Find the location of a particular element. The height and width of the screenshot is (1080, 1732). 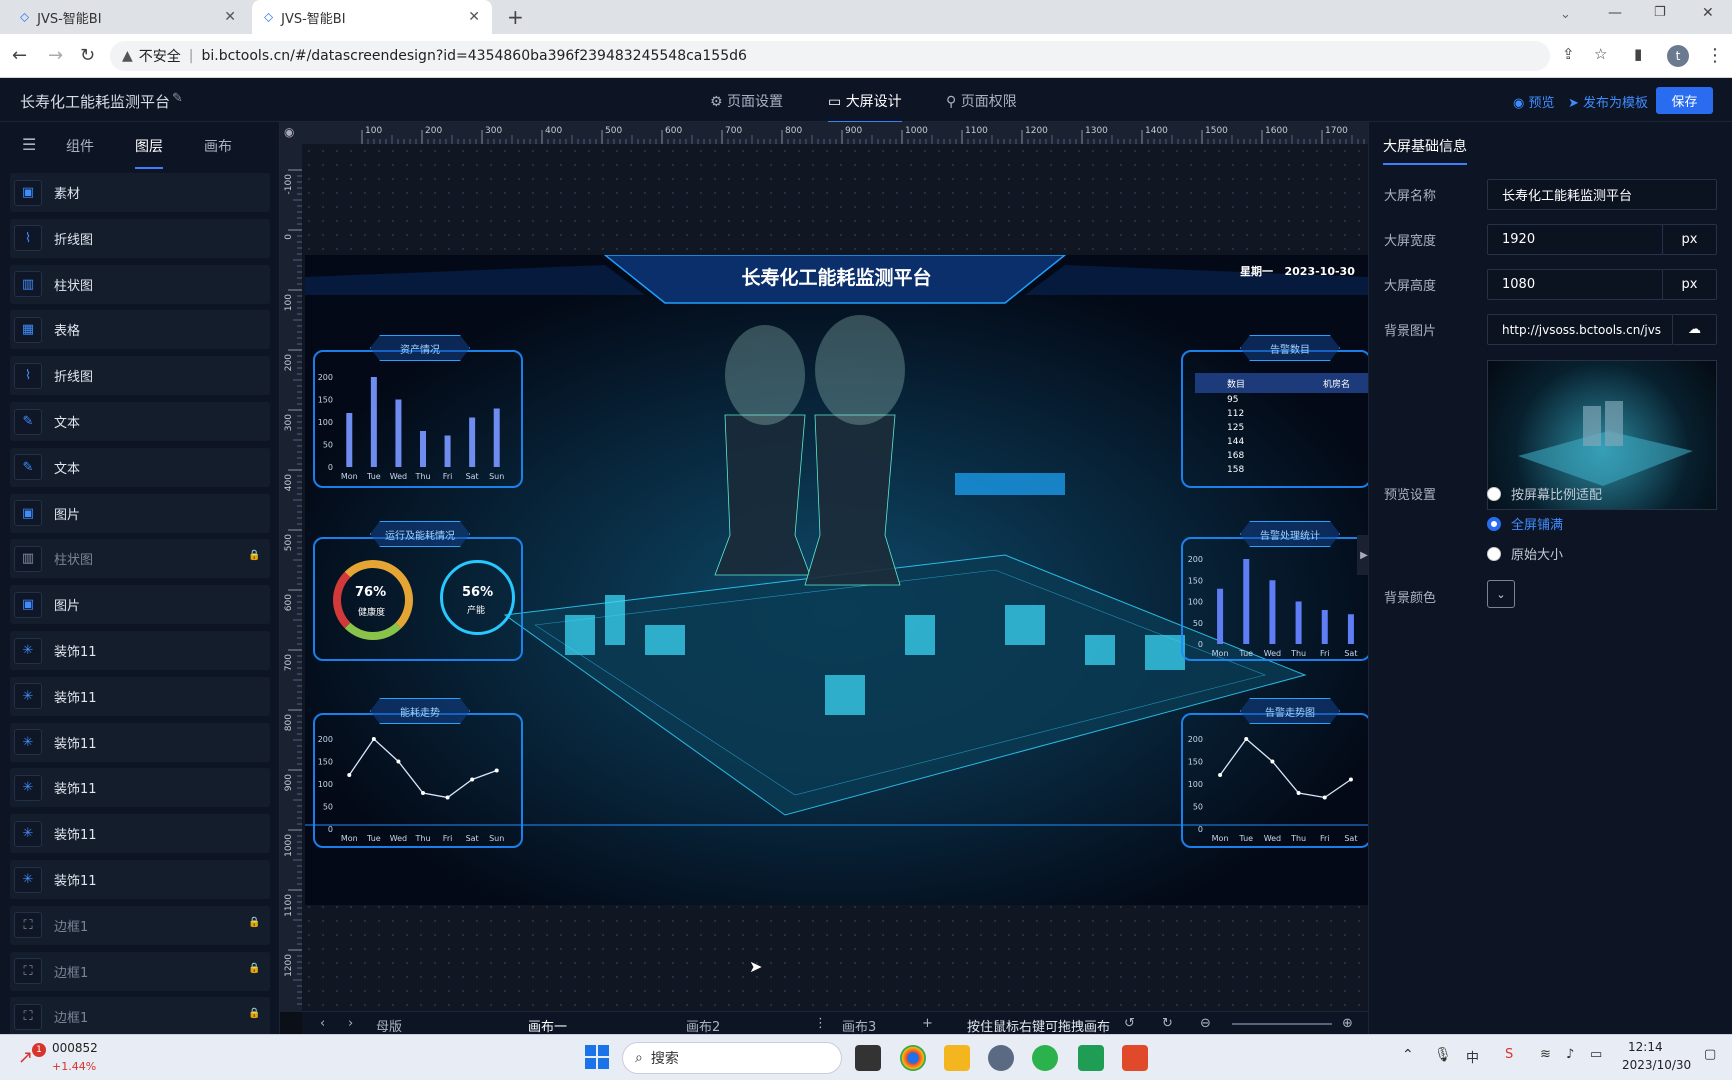

ime-indicator: 中 is located at coordinates (1472, 1056).